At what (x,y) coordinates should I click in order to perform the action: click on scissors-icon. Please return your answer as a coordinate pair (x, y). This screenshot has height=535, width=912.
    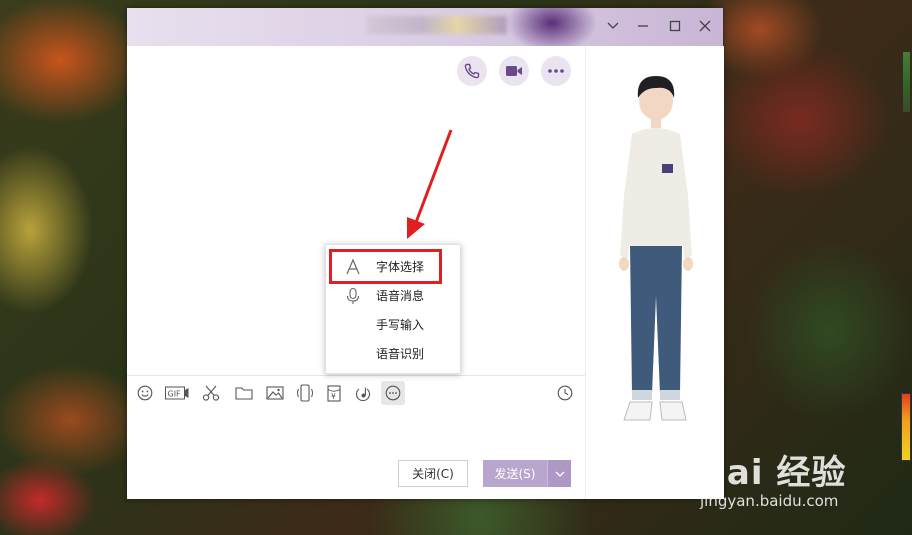
    Looking at the image, I should click on (211, 393).